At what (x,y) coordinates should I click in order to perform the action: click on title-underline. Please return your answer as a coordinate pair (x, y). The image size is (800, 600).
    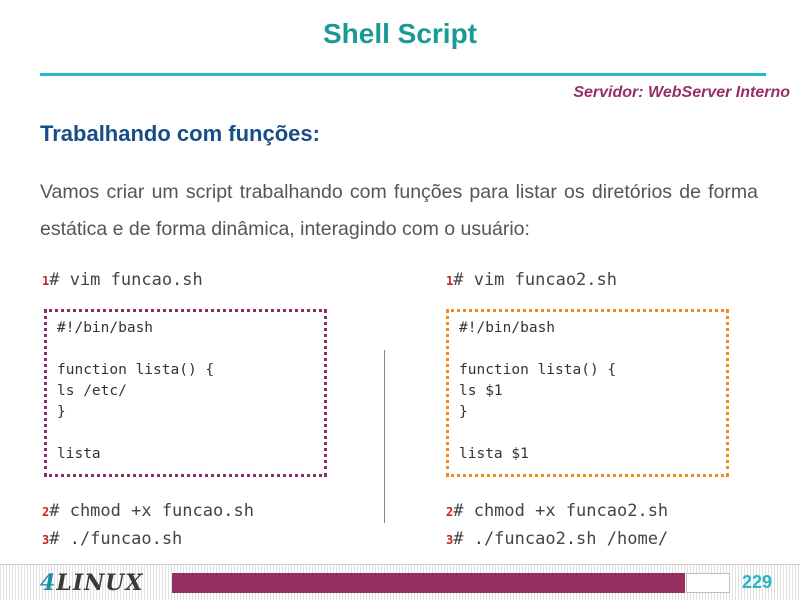
    Looking at the image, I should click on (403, 74).